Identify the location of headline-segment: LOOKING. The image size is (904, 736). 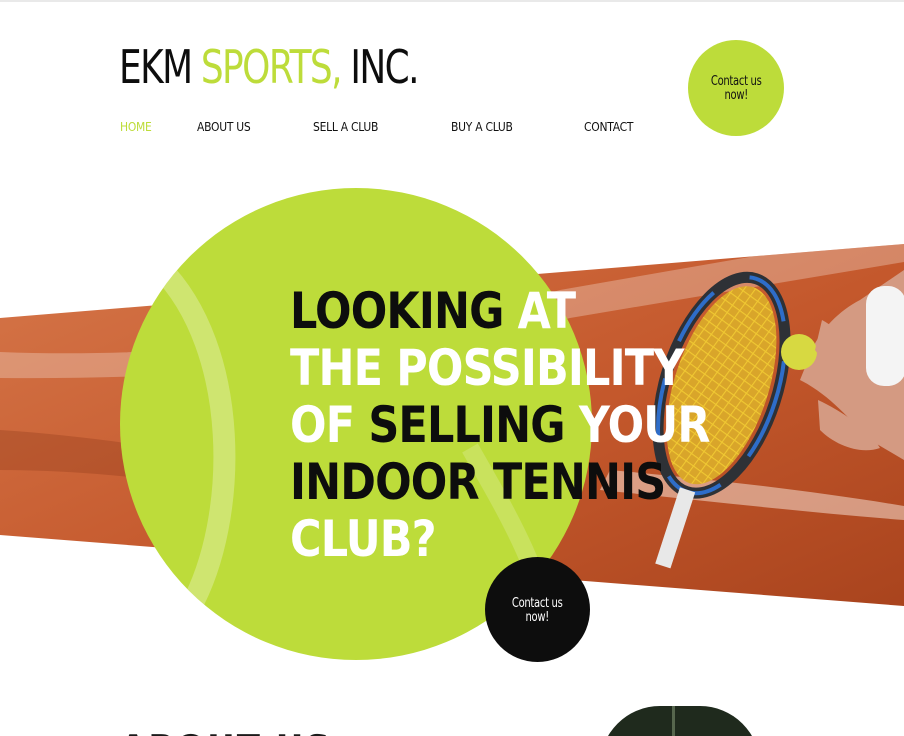
(404, 311).